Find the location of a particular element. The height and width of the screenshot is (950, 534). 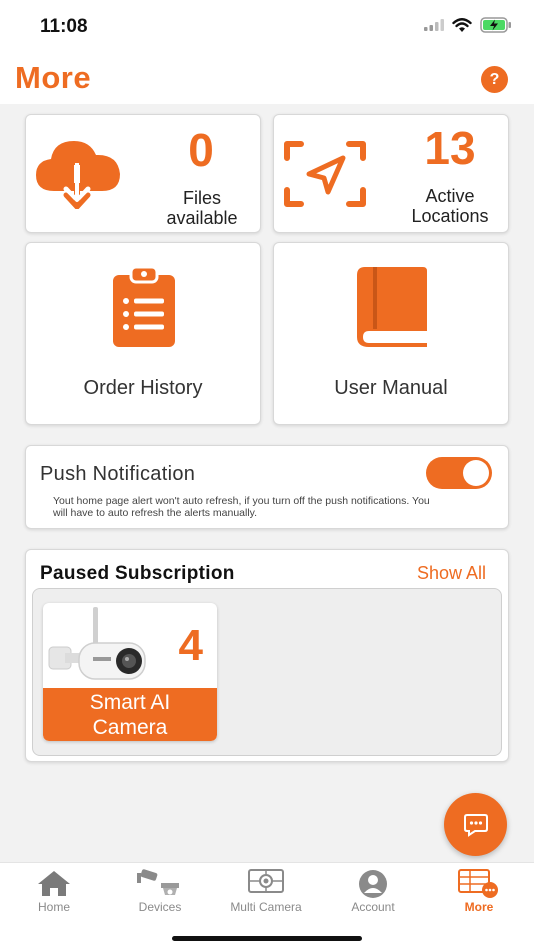

camera-image is located at coordinates (97, 643).